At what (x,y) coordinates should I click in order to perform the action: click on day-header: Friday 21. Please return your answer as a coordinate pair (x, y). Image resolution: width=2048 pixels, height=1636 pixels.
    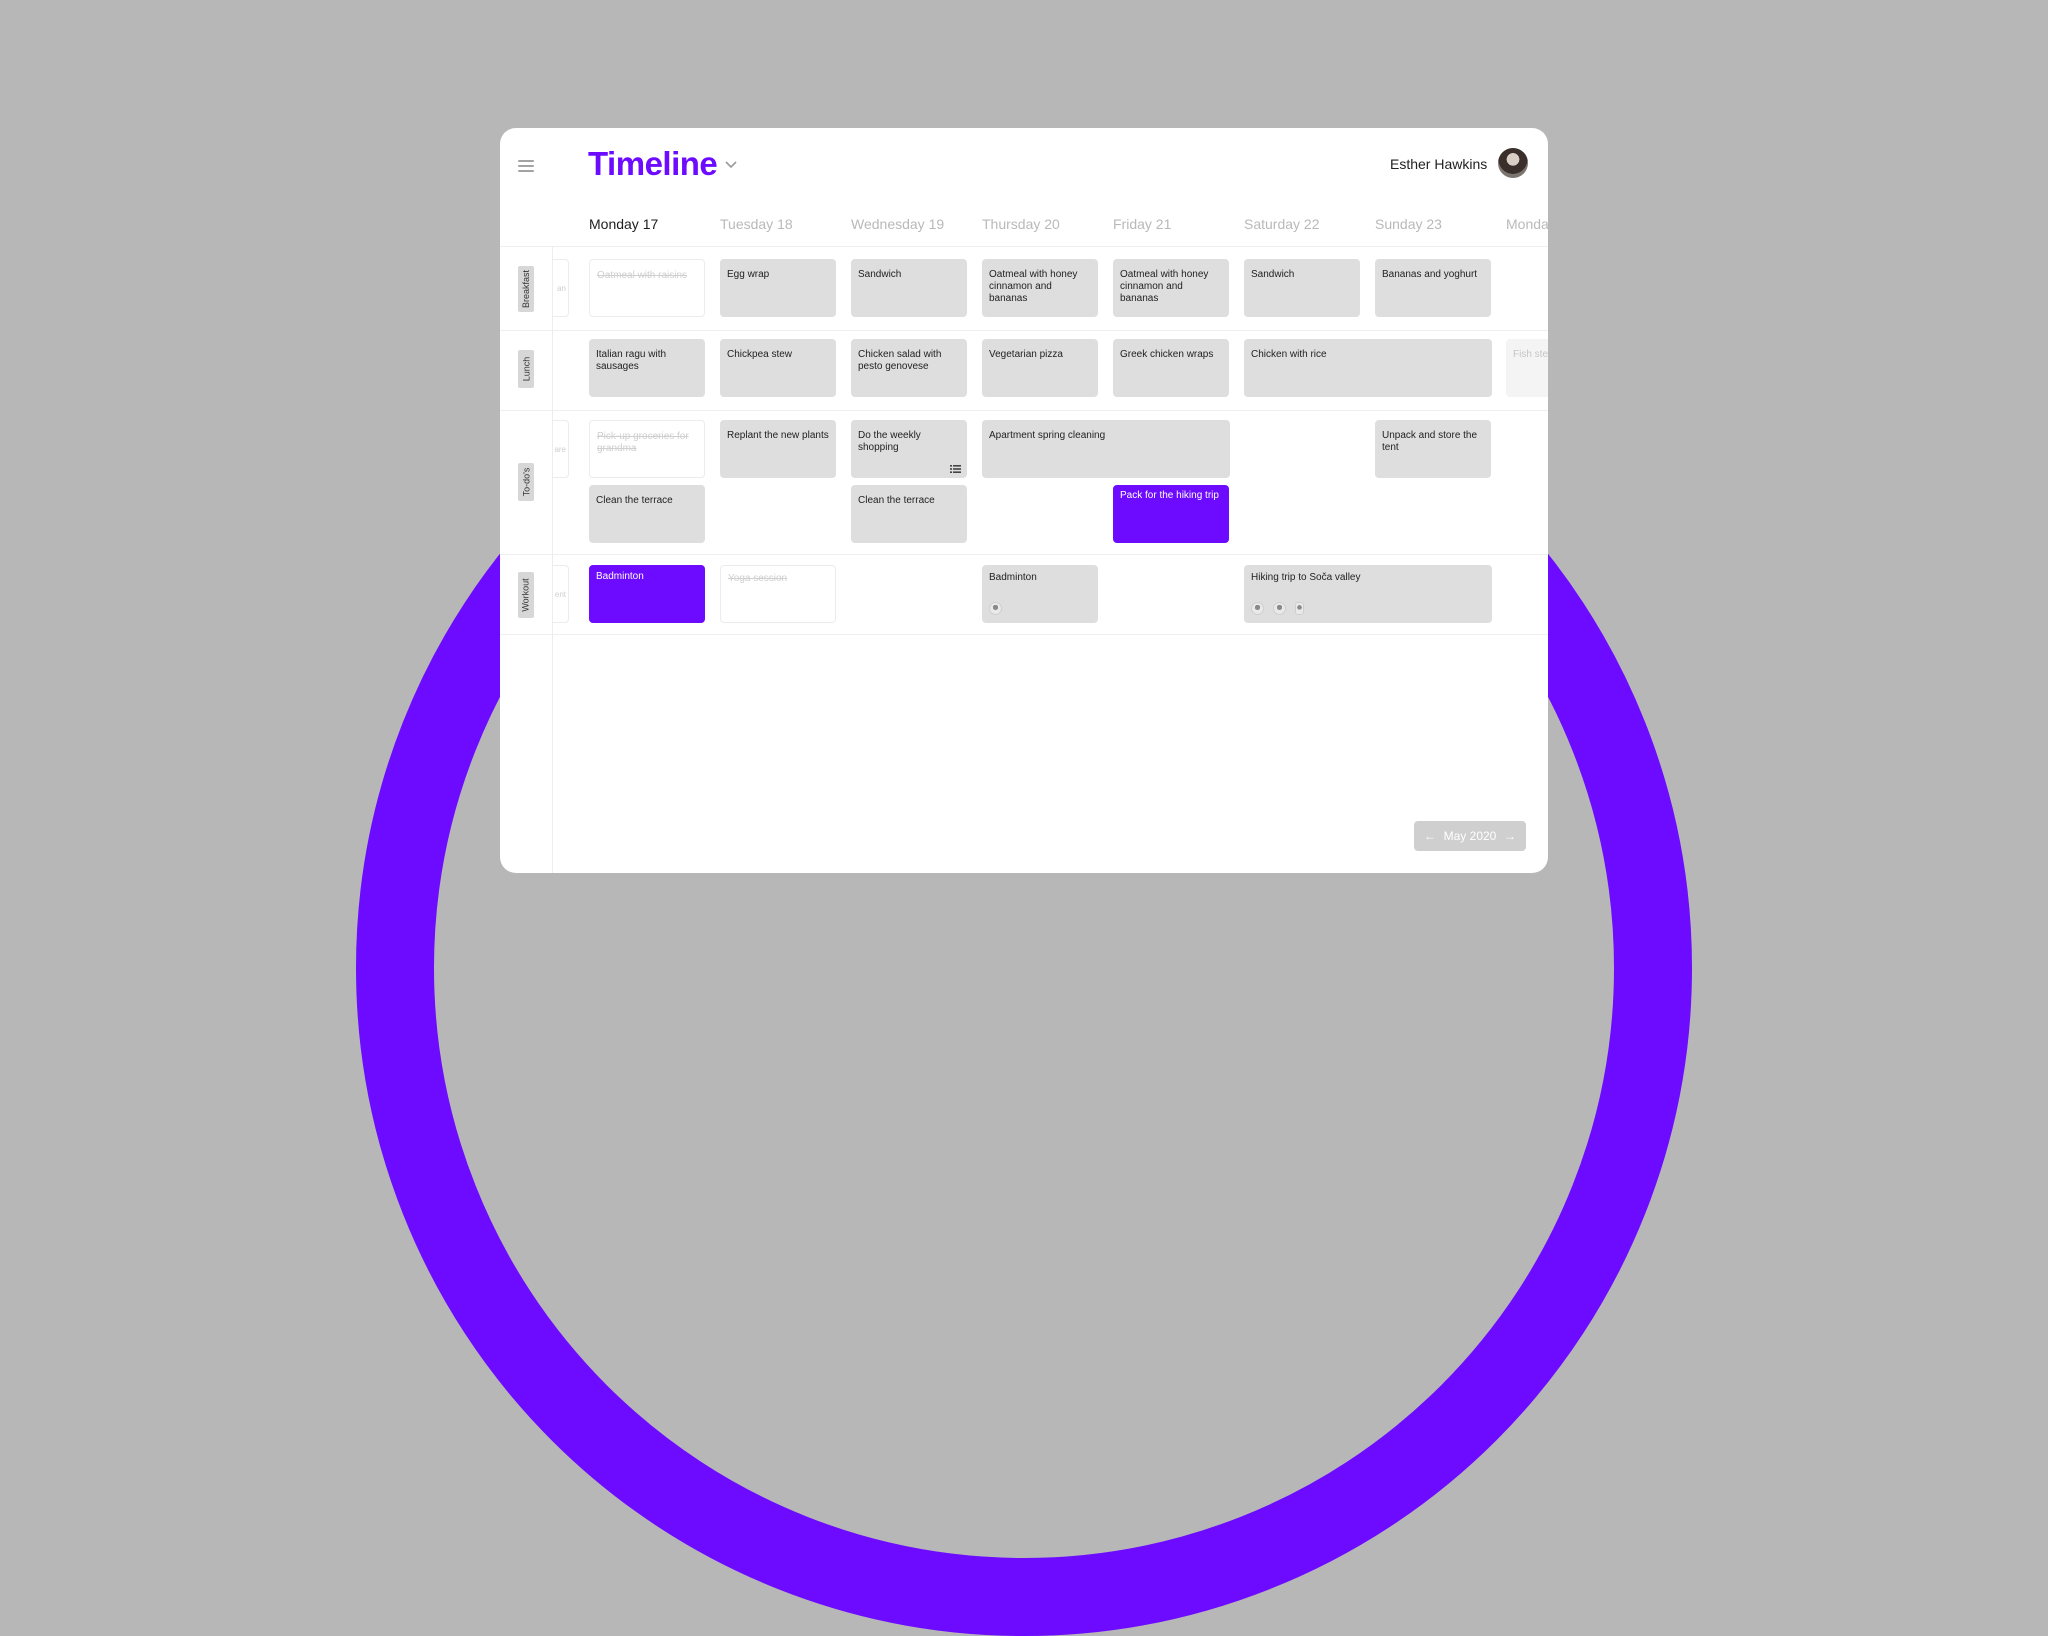
    Looking at the image, I should click on (1142, 224).